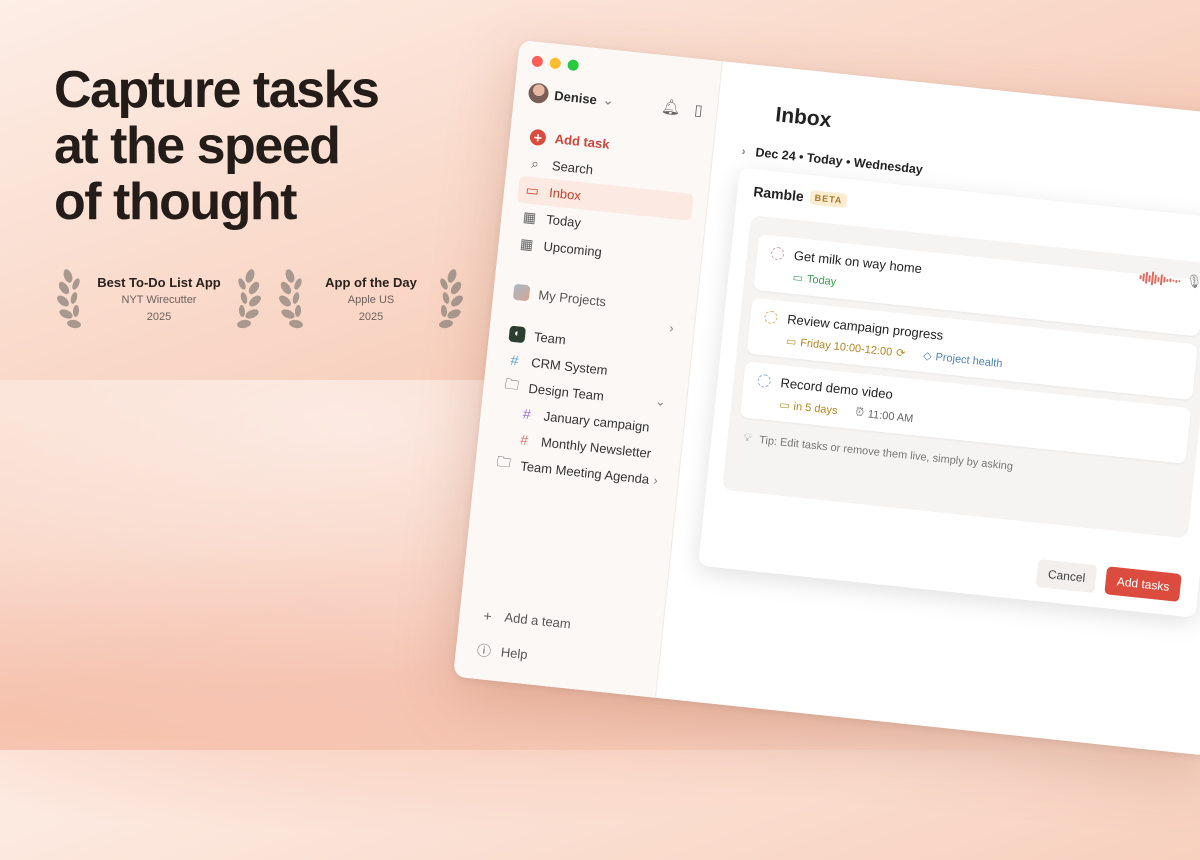  I want to click on award-source: NYT Wirecutter, so click(159, 299).